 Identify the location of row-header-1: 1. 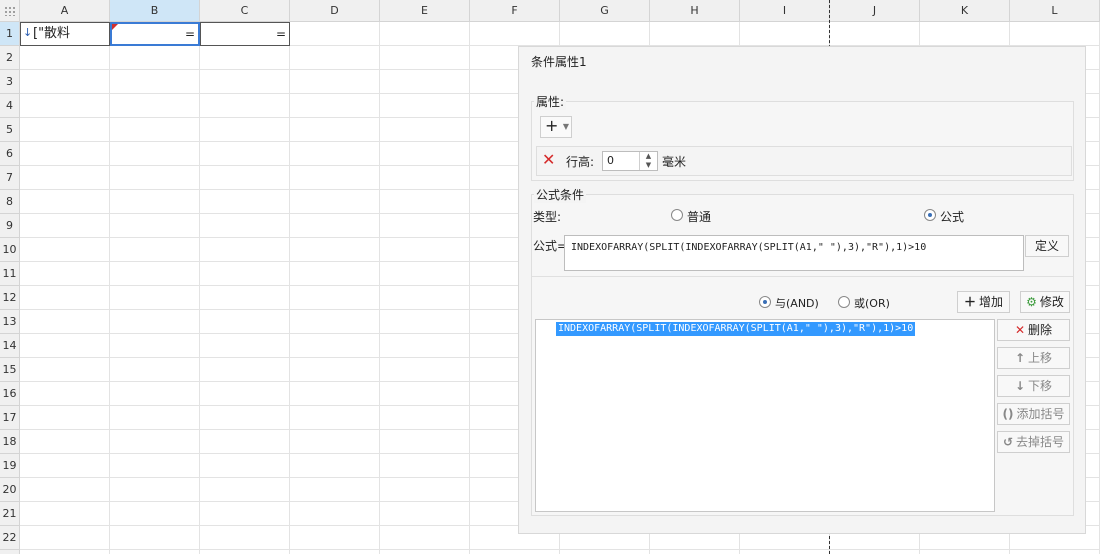
(10, 34).